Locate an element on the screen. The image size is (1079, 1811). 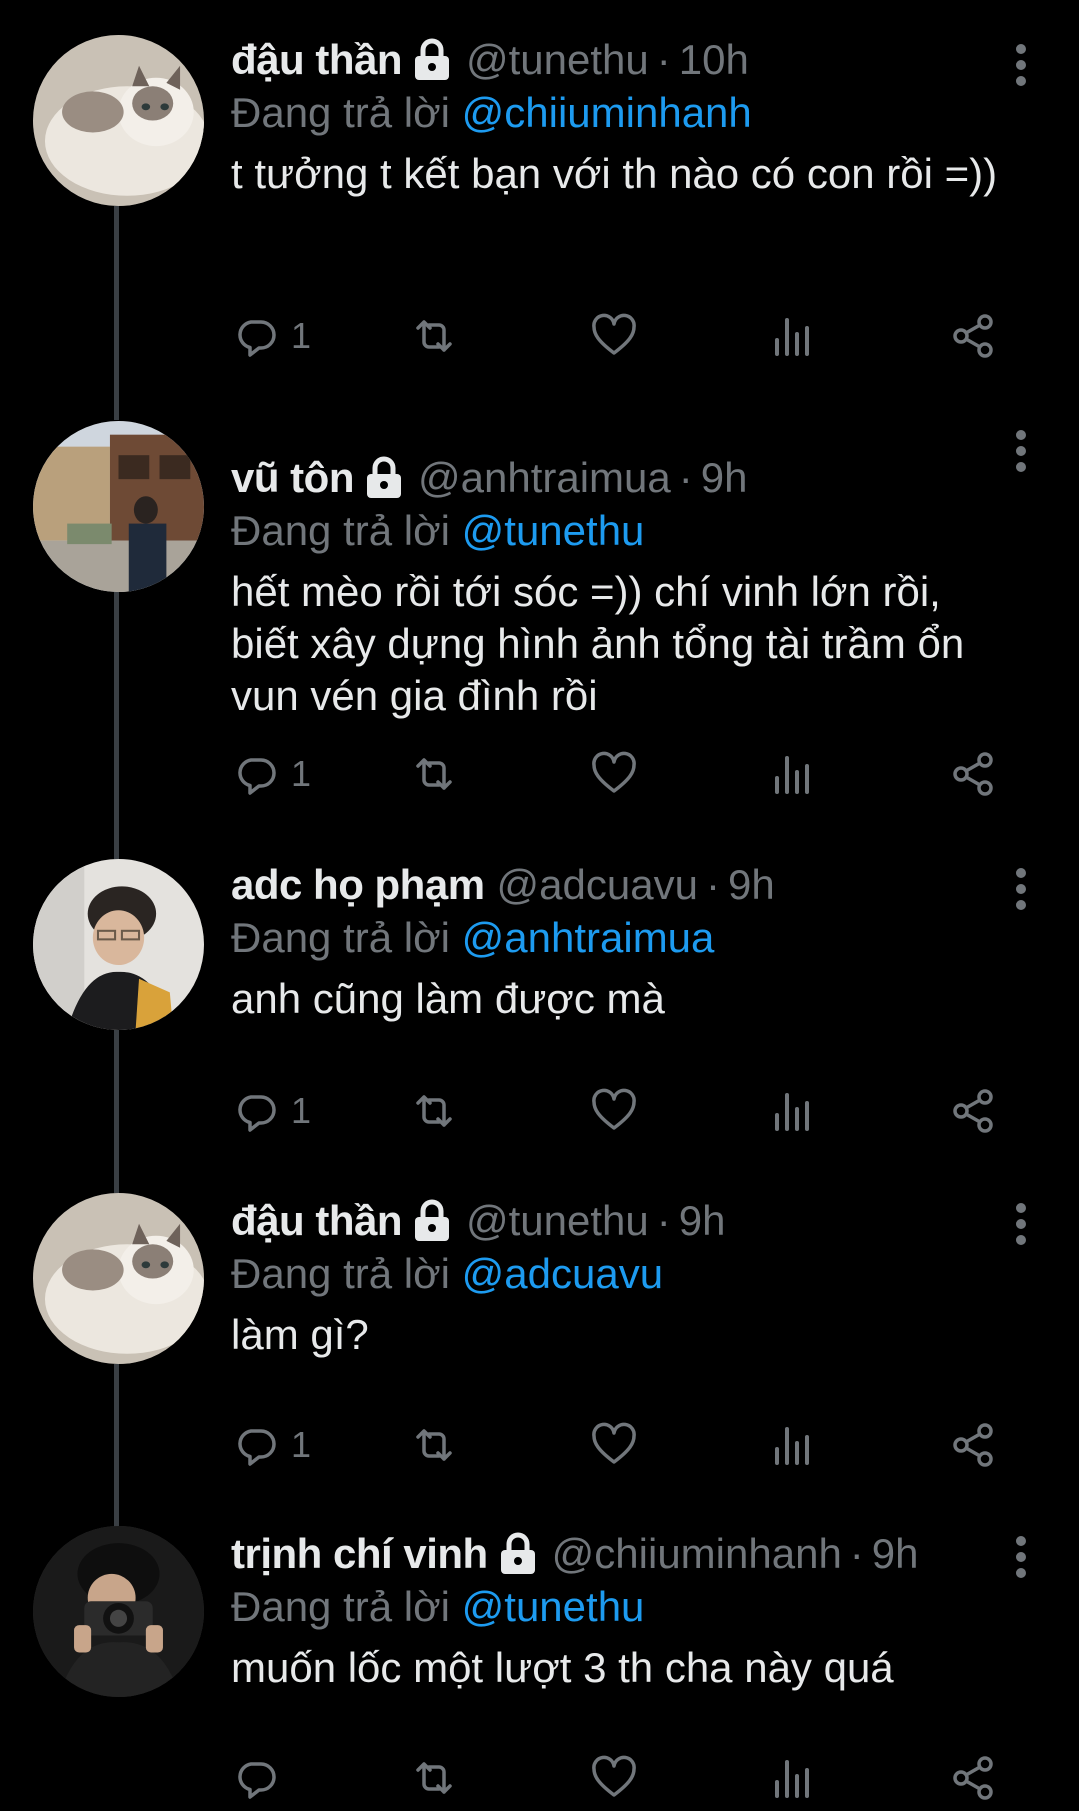
user-handle: @chiiuminhanh is located at coordinates (697, 1554).